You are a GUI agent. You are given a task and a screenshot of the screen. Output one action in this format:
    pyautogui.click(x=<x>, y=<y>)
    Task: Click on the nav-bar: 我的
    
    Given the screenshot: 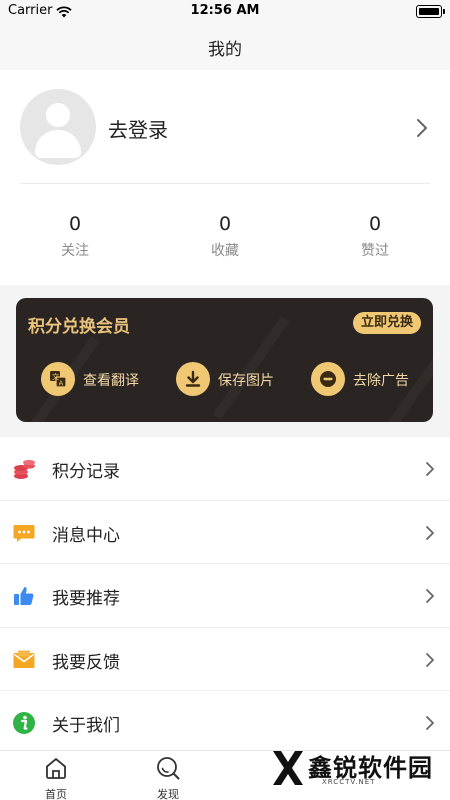 What is the action you would take?
    pyautogui.click(x=225, y=47)
    